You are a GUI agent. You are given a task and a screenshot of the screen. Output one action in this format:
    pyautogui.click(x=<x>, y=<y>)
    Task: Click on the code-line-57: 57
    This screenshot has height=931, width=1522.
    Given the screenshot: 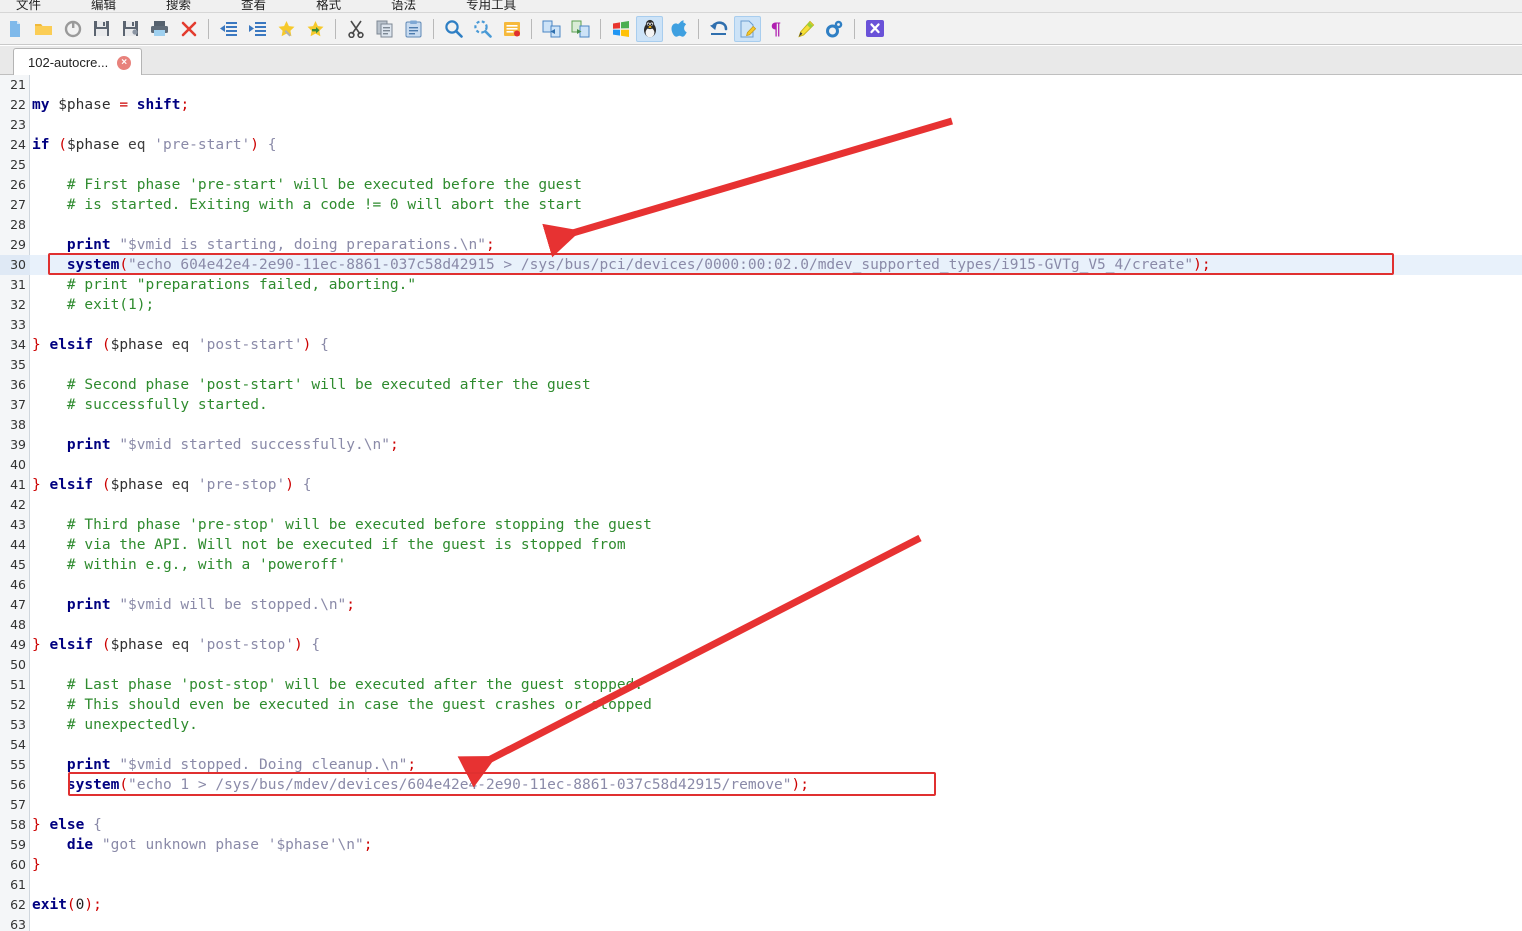 What is the action you would take?
    pyautogui.click(x=761, y=805)
    